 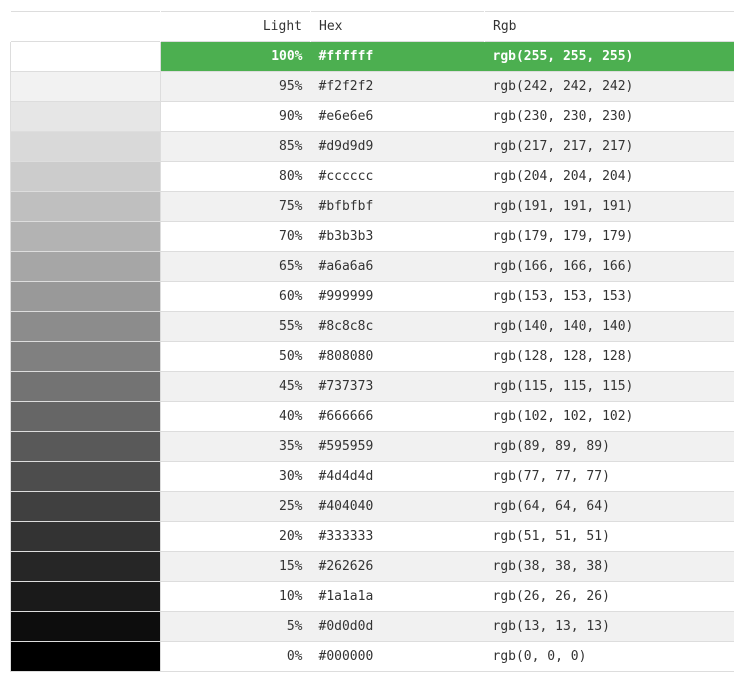 I want to click on lightness-value: 0%, so click(x=294, y=656).